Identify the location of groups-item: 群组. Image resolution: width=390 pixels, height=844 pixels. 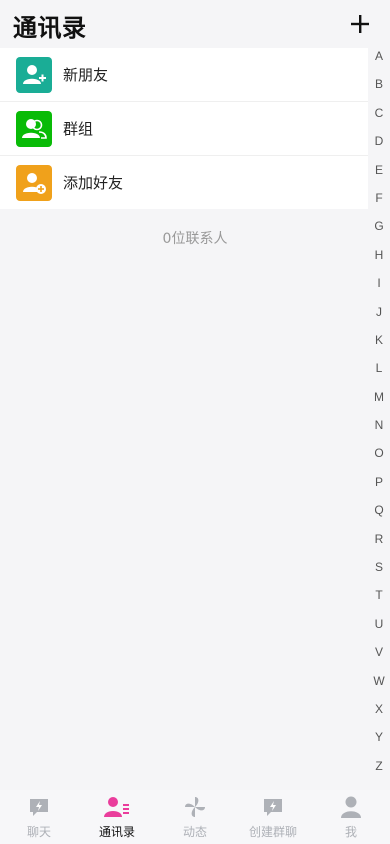
(184, 128).